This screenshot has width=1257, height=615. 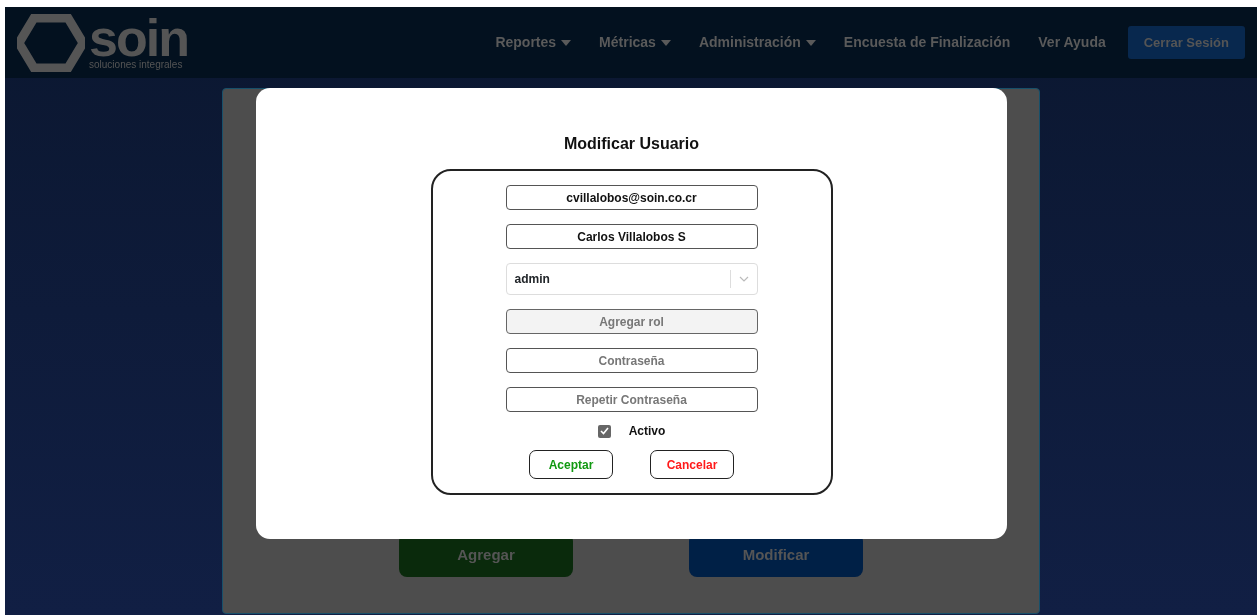 I want to click on input-field: Repetir Contraseña, so click(x=631, y=399).